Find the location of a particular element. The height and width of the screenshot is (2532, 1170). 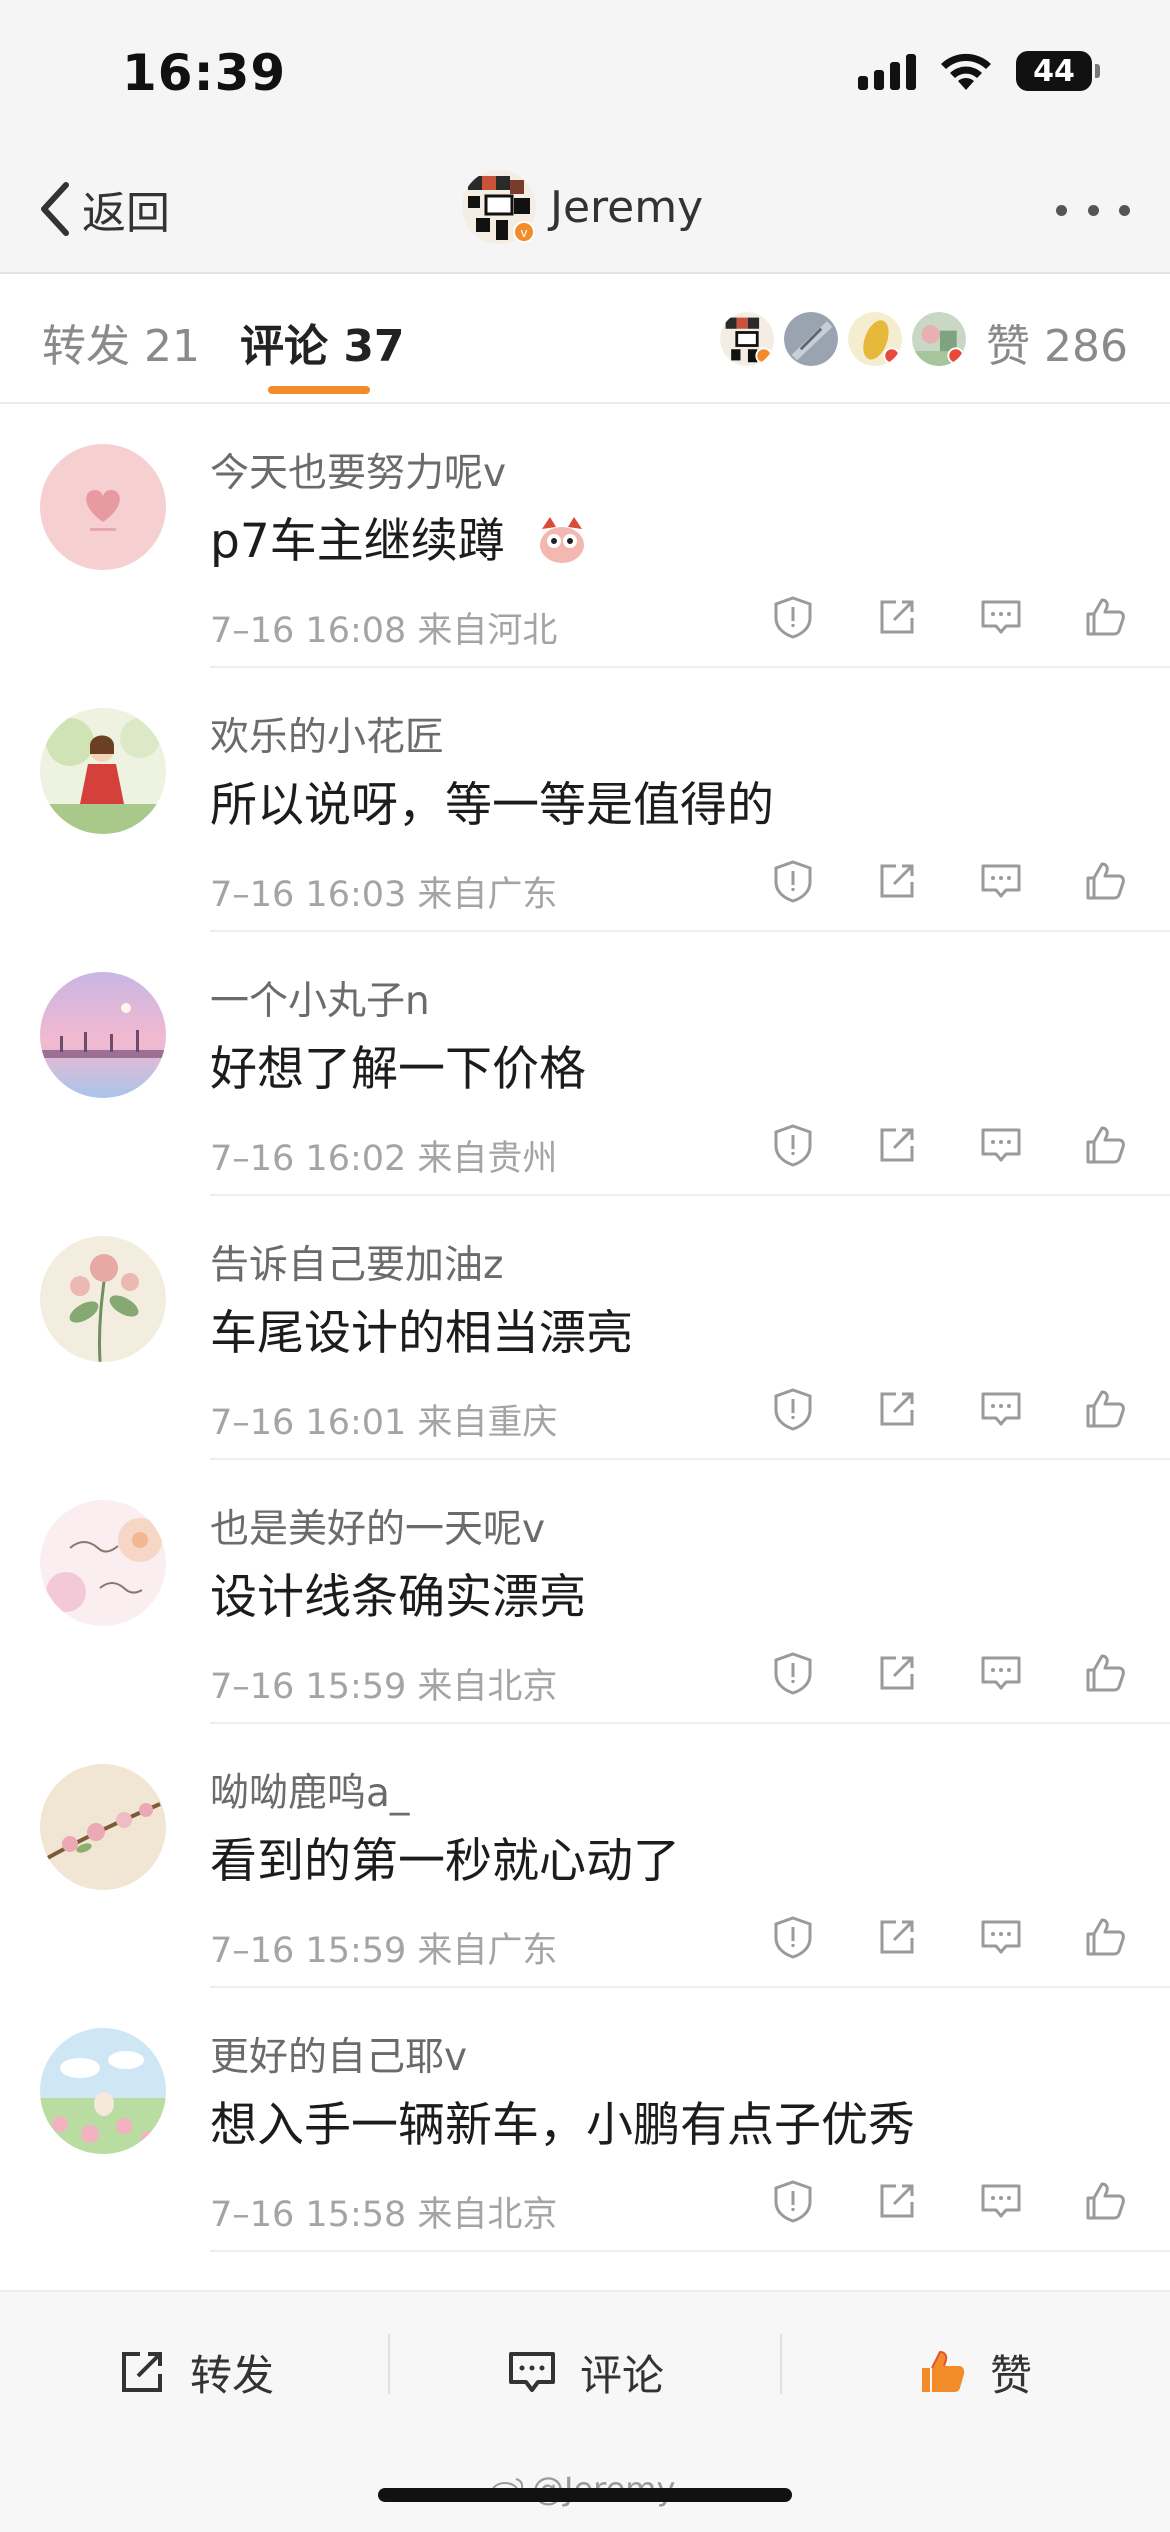

active-tab-indicator is located at coordinates (319, 390).